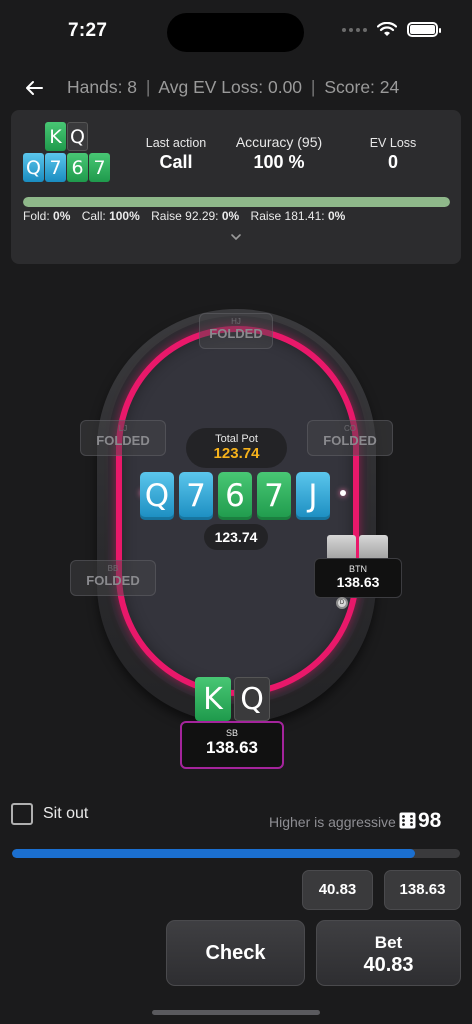 The height and width of the screenshot is (1024, 472). What do you see at coordinates (337, 890) in the screenshot?
I see `bet-preset-button-1: 40.83` at bounding box center [337, 890].